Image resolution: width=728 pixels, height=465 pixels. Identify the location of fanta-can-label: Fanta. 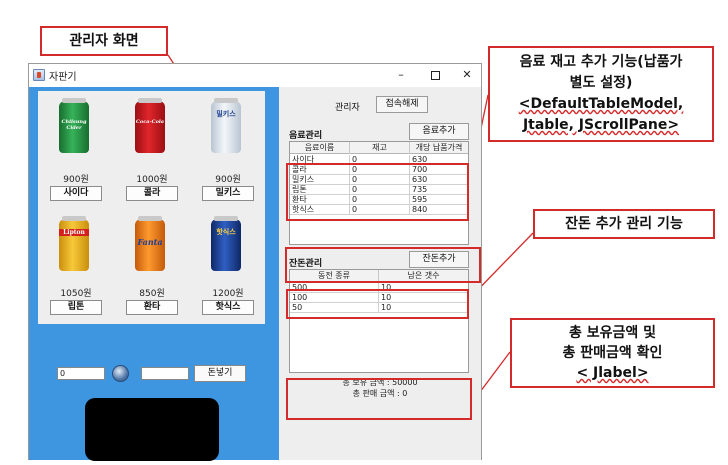
(150, 242).